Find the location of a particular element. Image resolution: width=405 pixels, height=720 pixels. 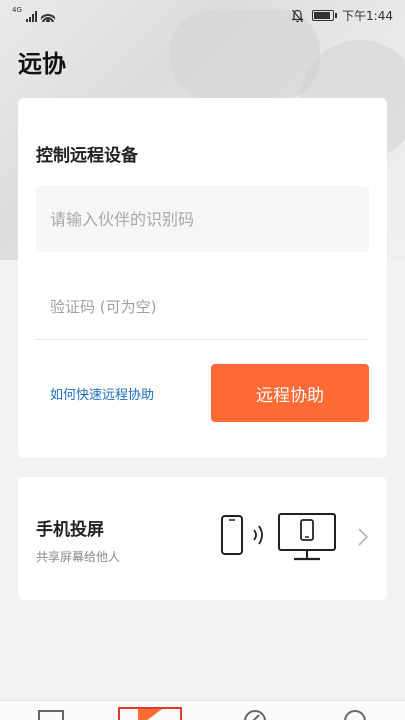

bottom-navigation is located at coordinates (202, 710).